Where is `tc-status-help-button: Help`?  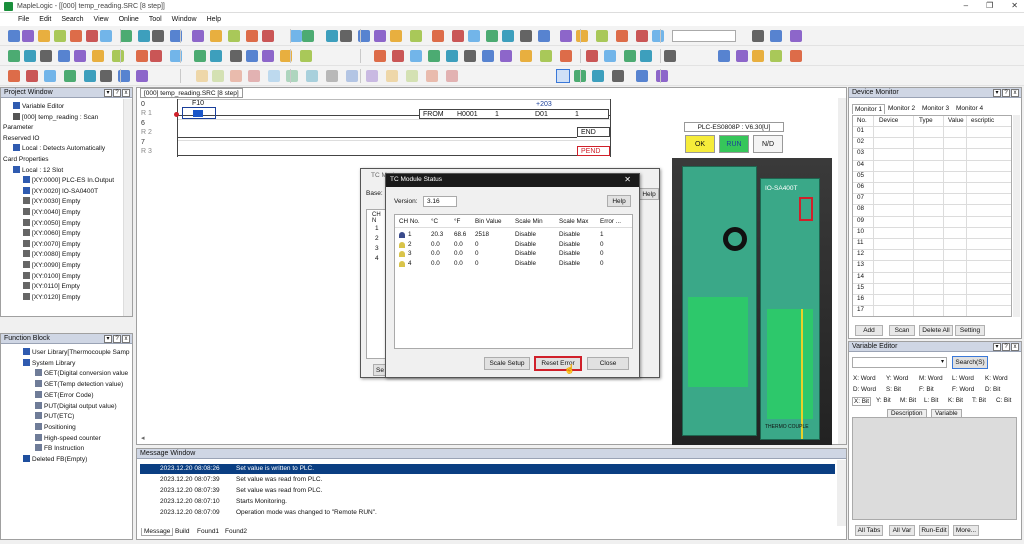 tc-status-help-button: Help is located at coordinates (619, 201).